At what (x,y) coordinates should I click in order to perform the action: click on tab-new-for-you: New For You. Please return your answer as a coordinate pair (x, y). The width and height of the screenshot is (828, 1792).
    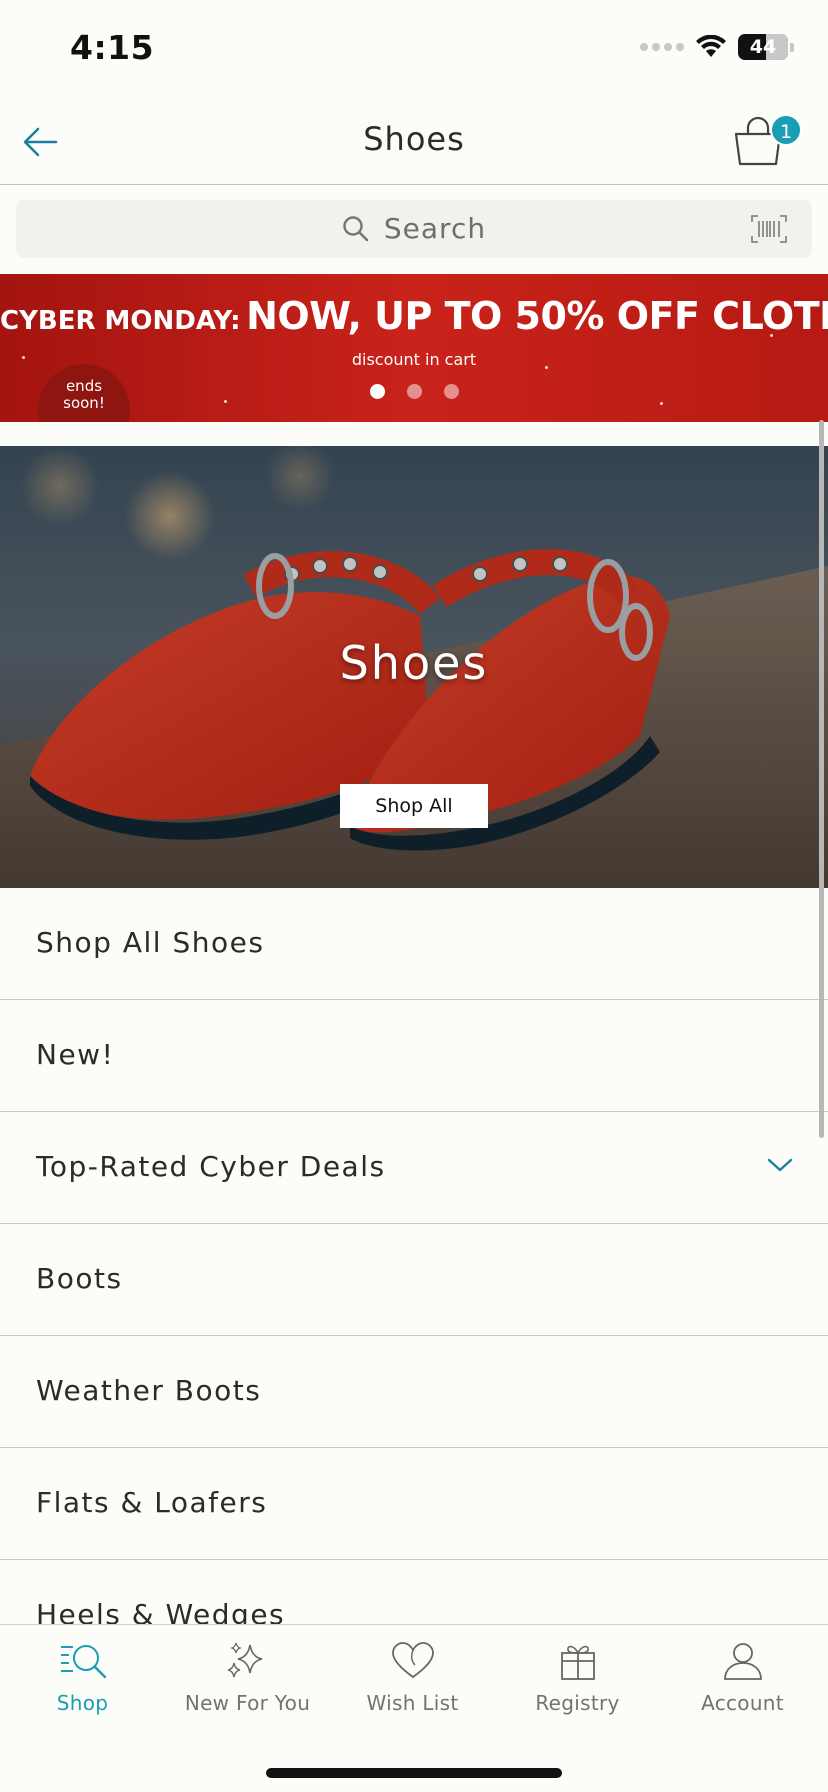
    Looking at the image, I should click on (247, 1678).